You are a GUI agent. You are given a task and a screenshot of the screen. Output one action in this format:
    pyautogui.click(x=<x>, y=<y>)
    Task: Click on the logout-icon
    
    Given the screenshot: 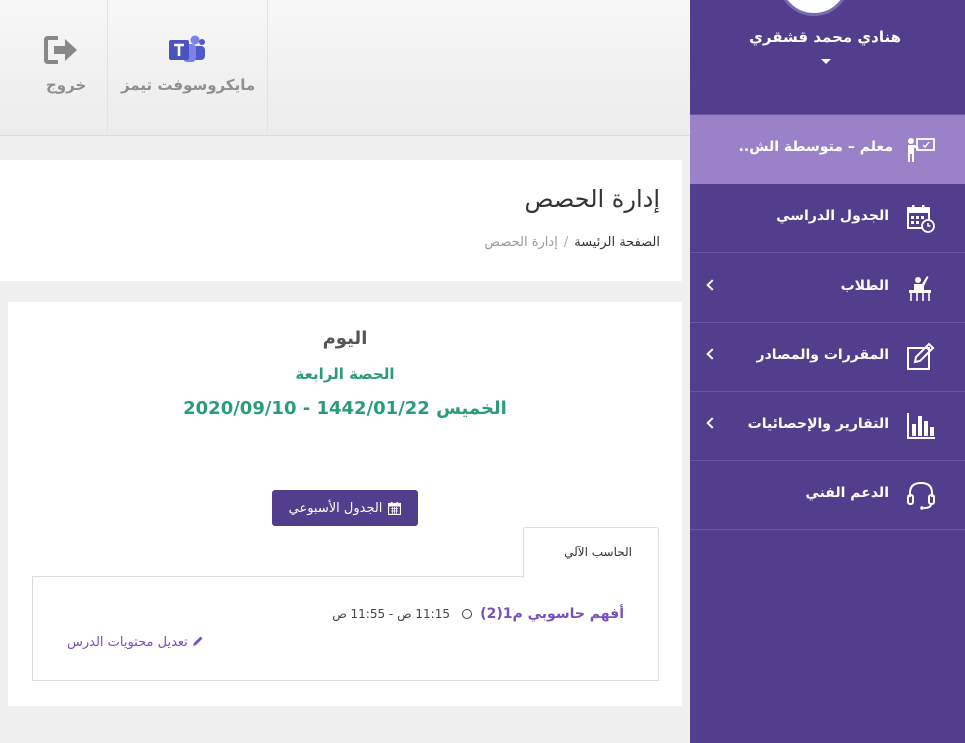 What is the action you would take?
    pyautogui.click(x=60, y=50)
    